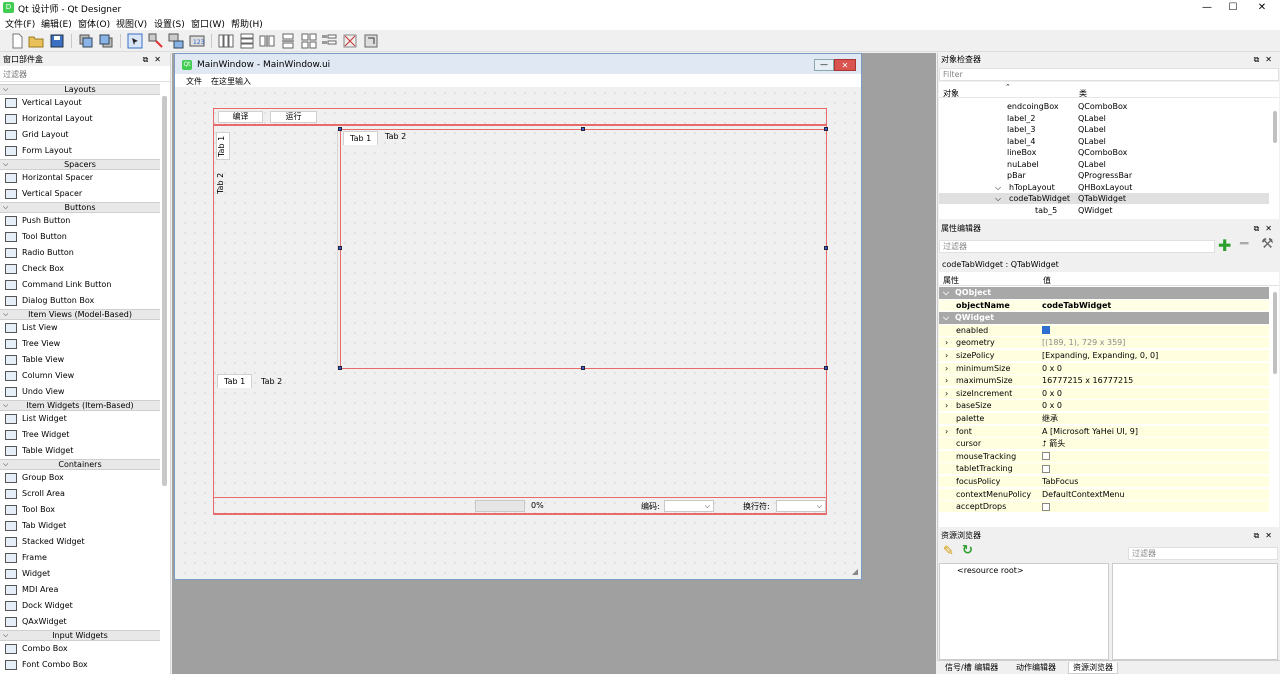  Describe the element at coordinates (1104, 318) in the screenshot. I see `property-group-qwidget: ⌵ QWidget` at that location.